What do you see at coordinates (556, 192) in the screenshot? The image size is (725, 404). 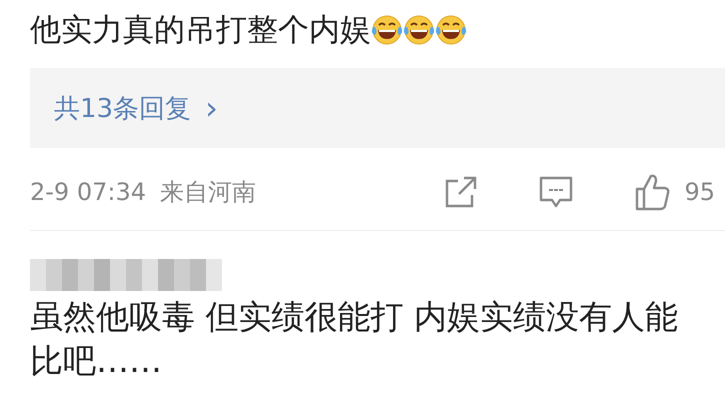 I see `comment-icon` at bounding box center [556, 192].